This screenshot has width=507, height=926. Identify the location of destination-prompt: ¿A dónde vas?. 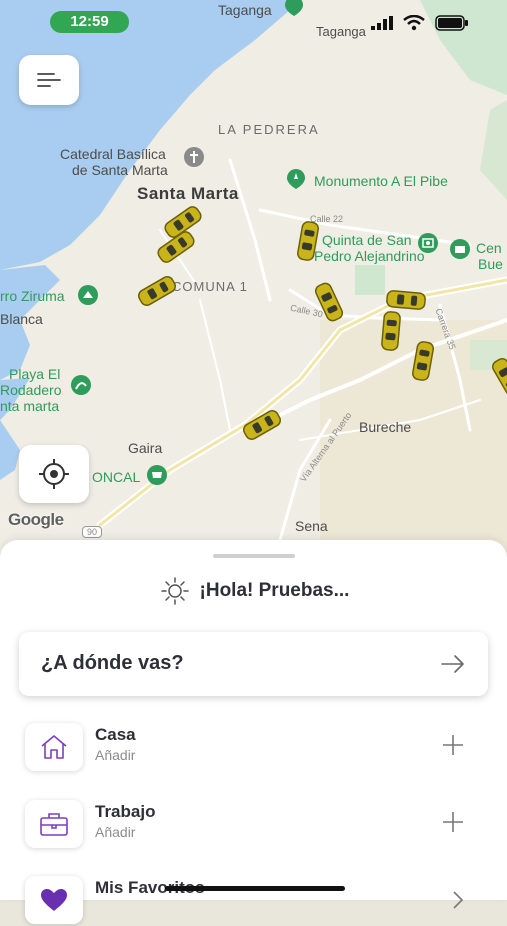
(112, 663).